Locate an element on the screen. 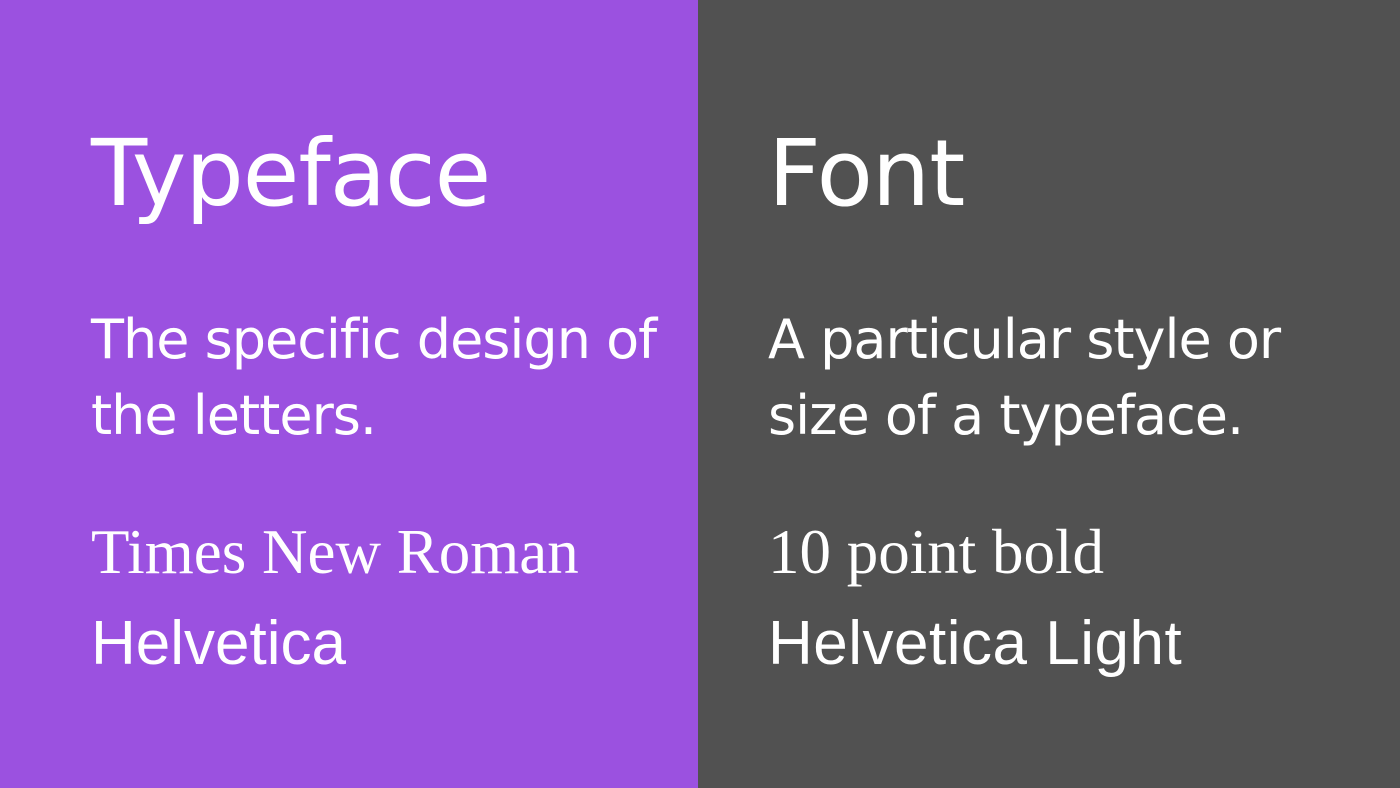 The image size is (1400, 788). typeface-description: The specific design of the letters. is located at coordinates (374, 377).